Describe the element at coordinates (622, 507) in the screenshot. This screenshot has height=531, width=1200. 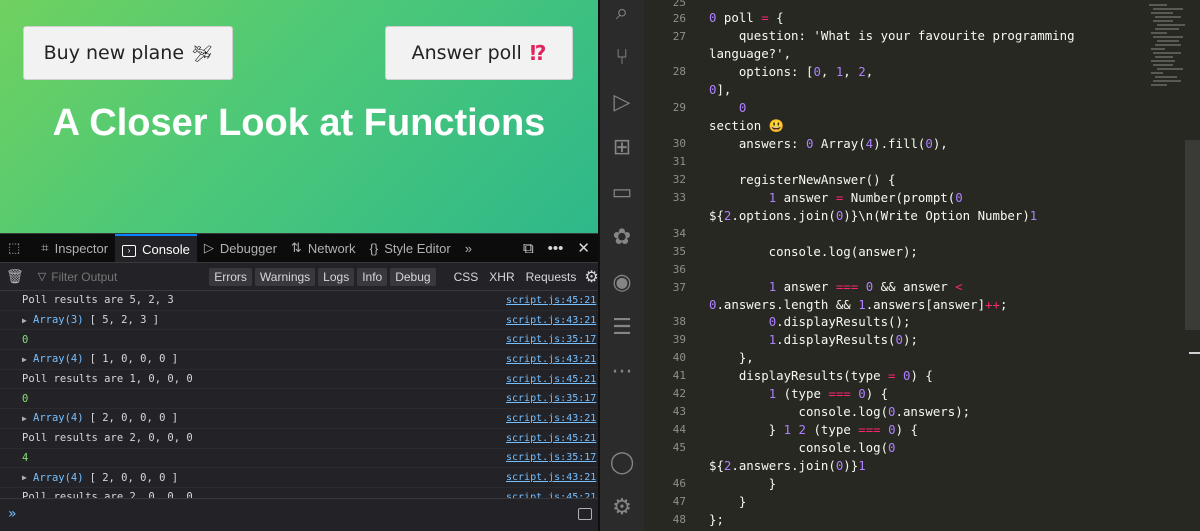
I see `settings-gear-icon: ⚙` at that location.